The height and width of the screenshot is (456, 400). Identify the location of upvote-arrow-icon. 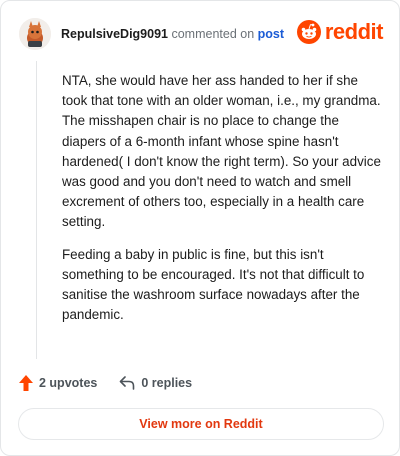
(26, 383).